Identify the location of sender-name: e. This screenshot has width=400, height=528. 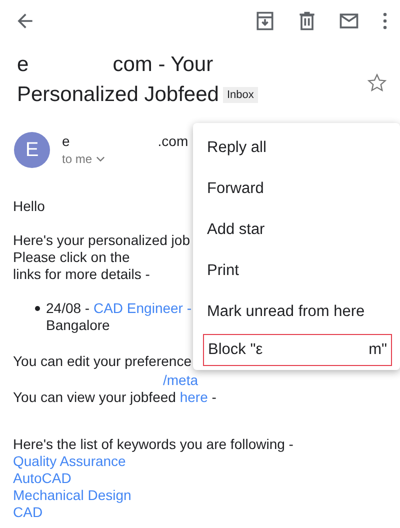
(66, 141).